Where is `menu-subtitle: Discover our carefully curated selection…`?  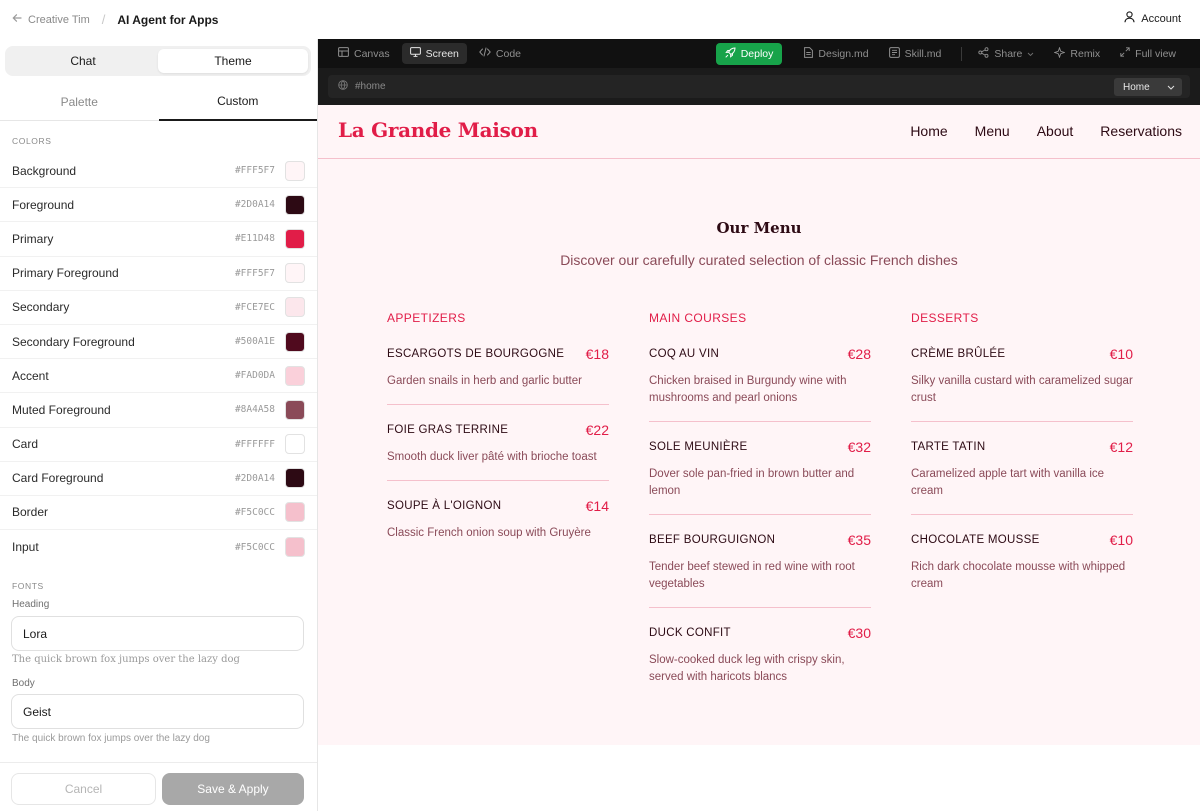 menu-subtitle: Discover our carefully curated selection… is located at coordinates (759, 260).